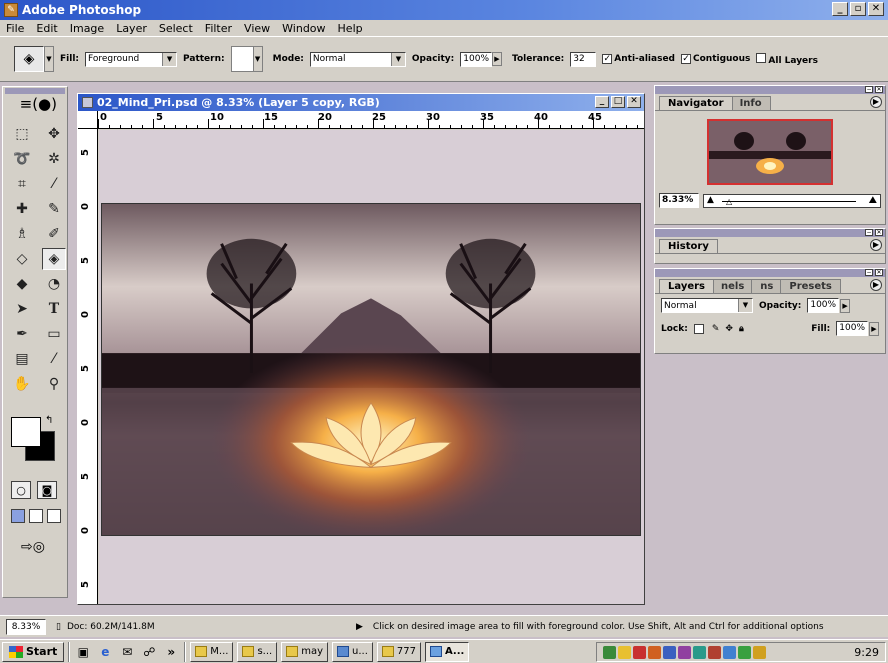 The image size is (888, 663). What do you see at coordinates (710, 200) in the screenshot?
I see `zoom-out-icon: ▲` at bounding box center [710, 200].